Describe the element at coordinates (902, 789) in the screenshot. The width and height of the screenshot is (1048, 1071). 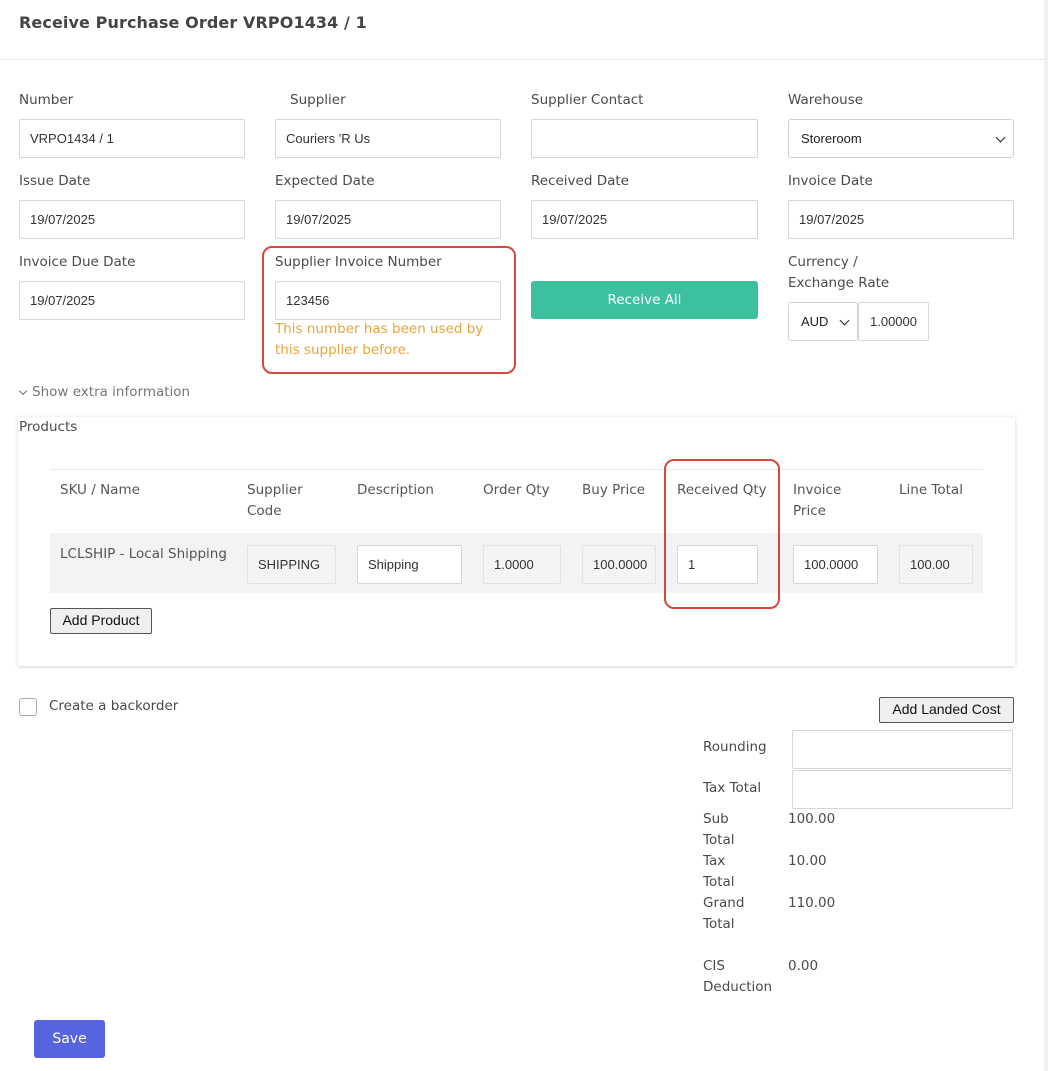
I see `tax-total-field` at that location.